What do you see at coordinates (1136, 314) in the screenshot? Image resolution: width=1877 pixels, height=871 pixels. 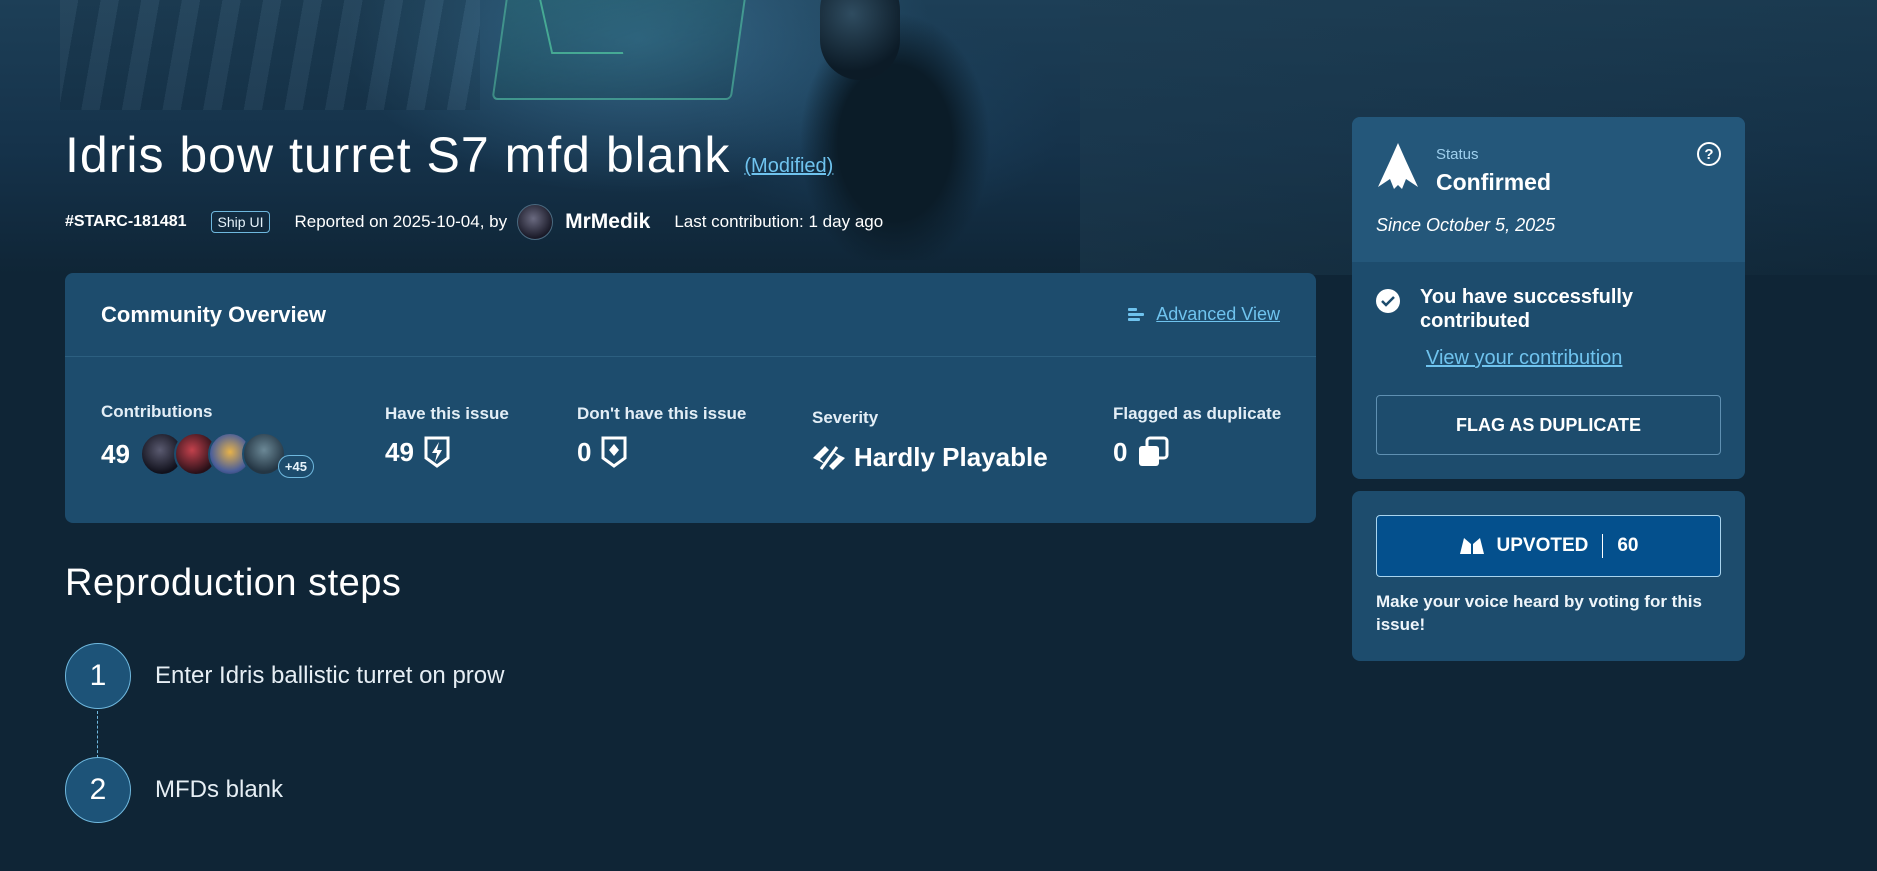 I see `list-icon` at bounding box center [1136, 314].